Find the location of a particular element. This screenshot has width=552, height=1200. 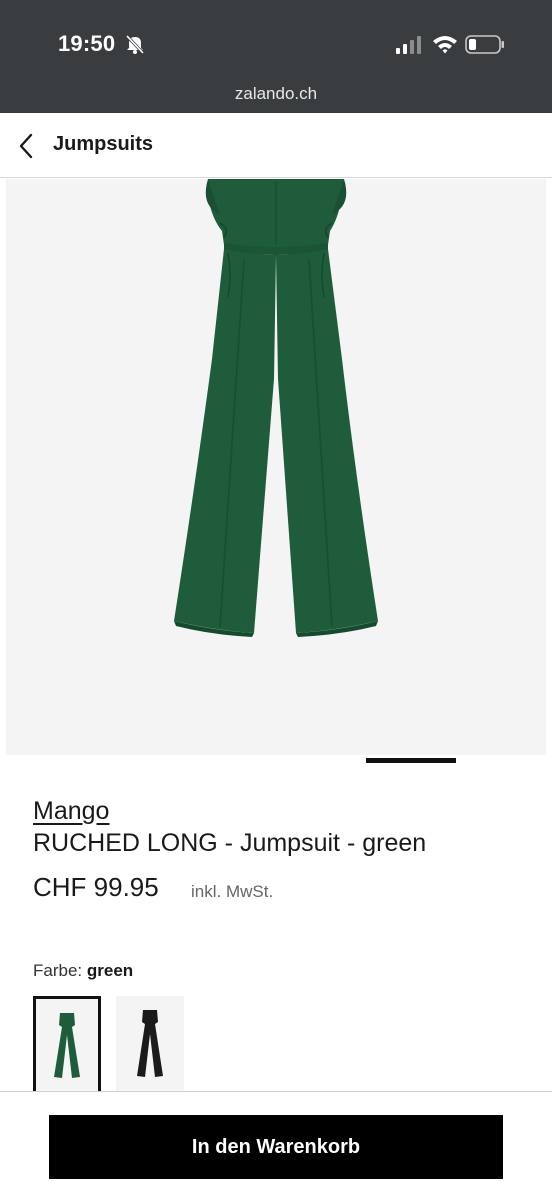

page-header: Jumpsuits is located at coordinates (276, 145).